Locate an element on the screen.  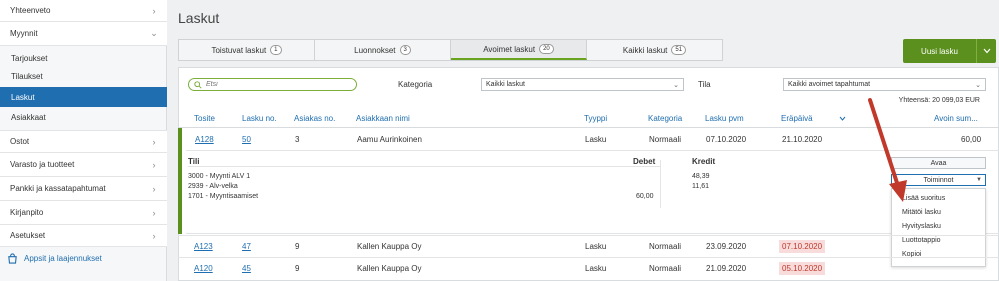
tab-luonnokset: Luonnokset 3 is located at coordinates (383, 50).